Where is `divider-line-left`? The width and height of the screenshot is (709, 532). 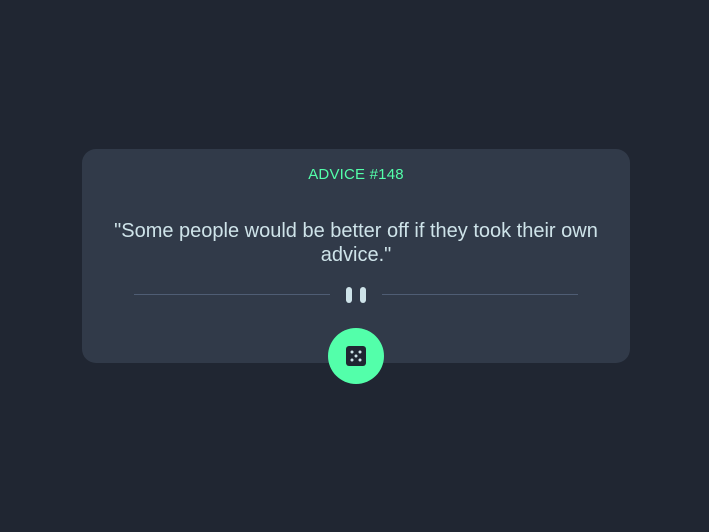
divider-line-left is located at coordinates (232, 294).